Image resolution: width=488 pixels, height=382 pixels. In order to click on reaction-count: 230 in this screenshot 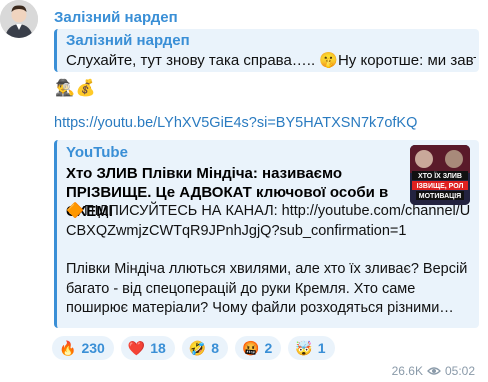, I will do `click(93, 348)`.